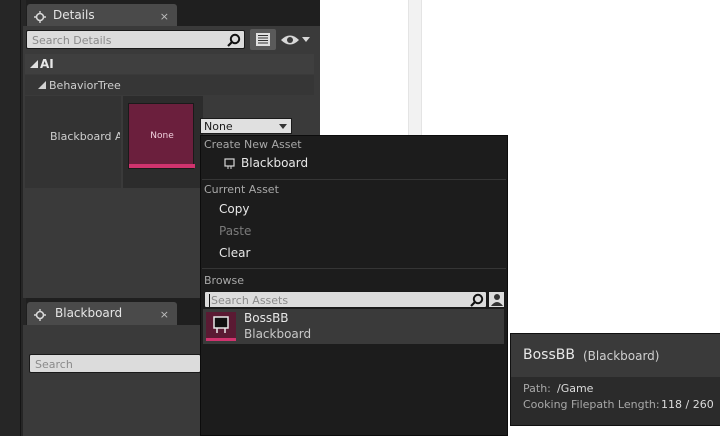 The image size is (720, 436). What do you see at coordinates (249, 300) in the screenshot?
I see `asset-search-placeholder: Search Assets` at bounding box center [249, 300].